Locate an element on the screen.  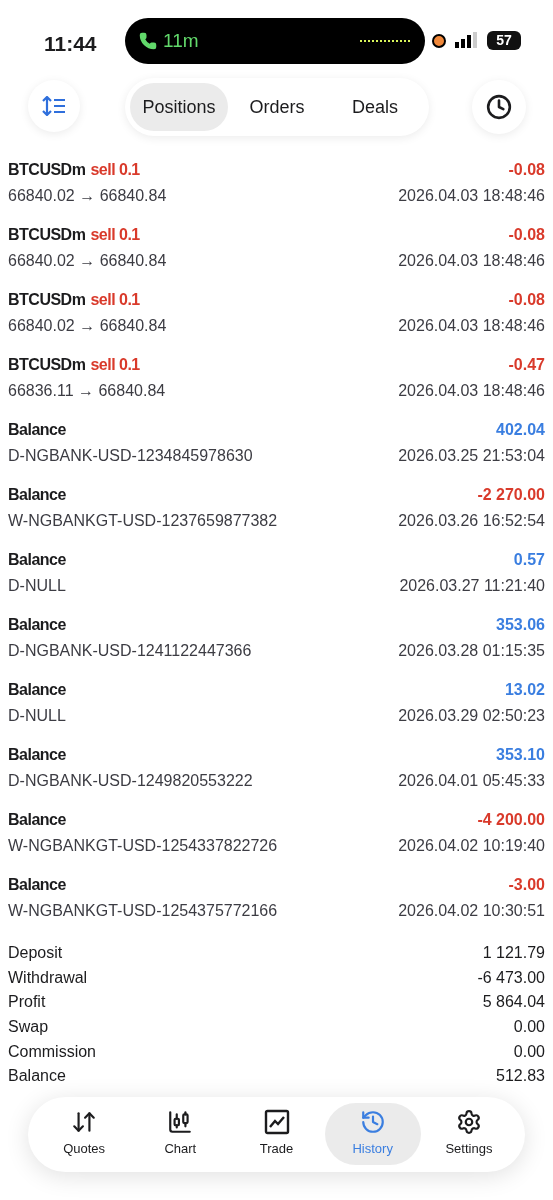
tab: Positions is located at coordinates (179, 107).